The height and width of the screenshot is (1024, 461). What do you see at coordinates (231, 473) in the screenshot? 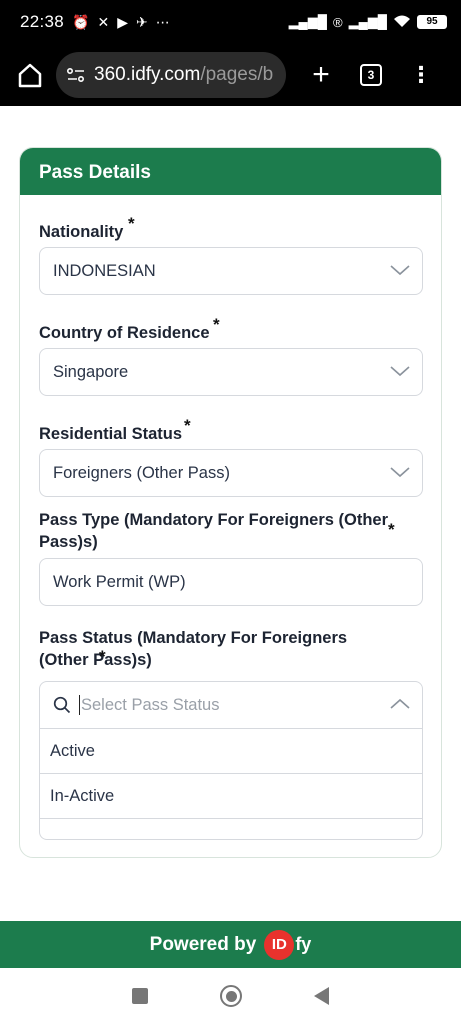
I see `residential-status-select: Foreigners (Other Pass)` at bounding box center [231, 473].